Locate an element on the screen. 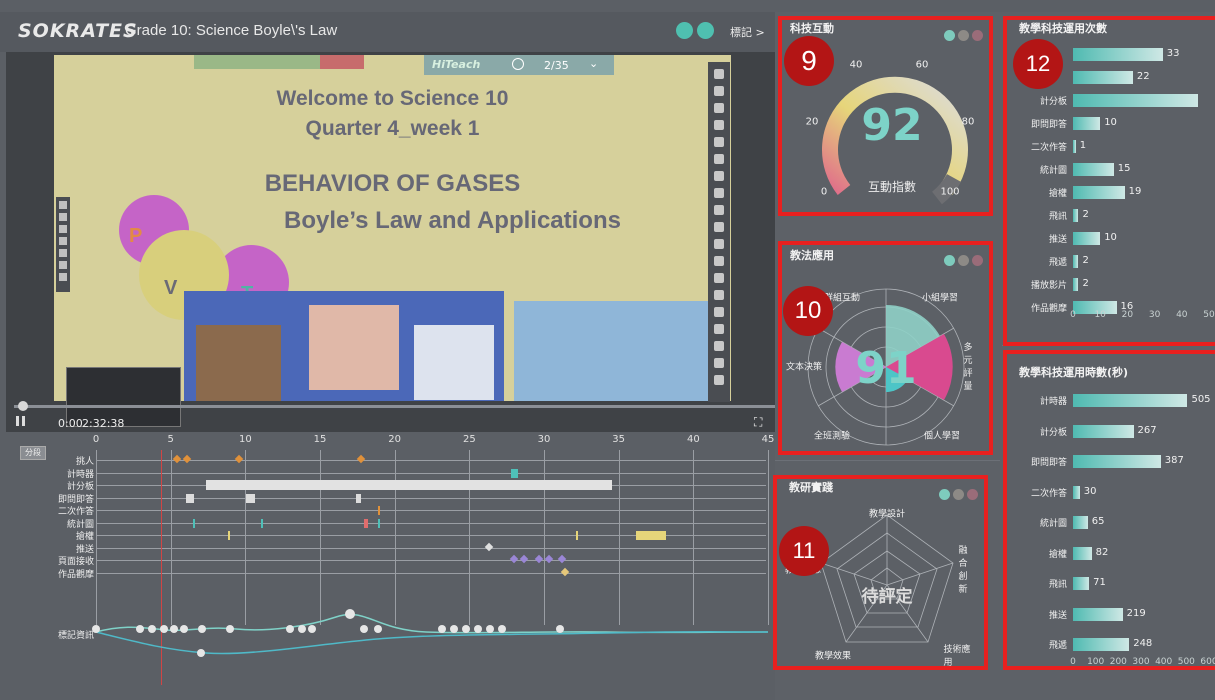 This screenshot has width=1215, height=700. stop-mode-button is located at coordinates (342, 62).